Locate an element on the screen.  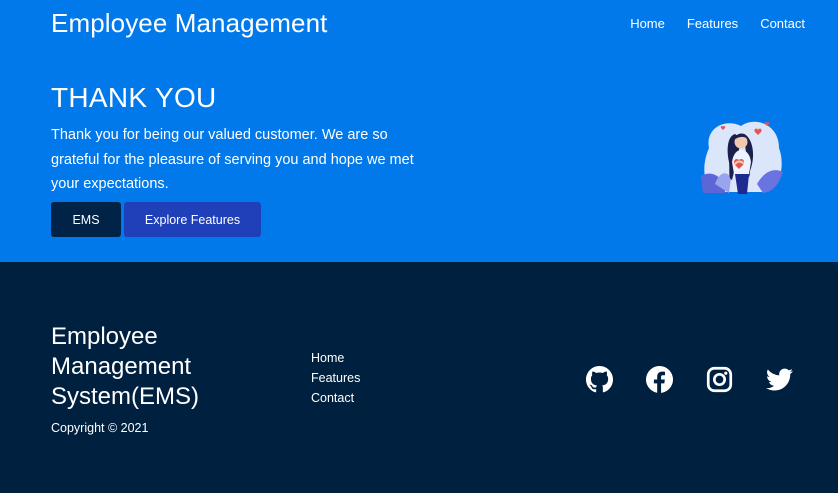
hero-buttons: EMS Explore Features is located at coordinates (156, 219).